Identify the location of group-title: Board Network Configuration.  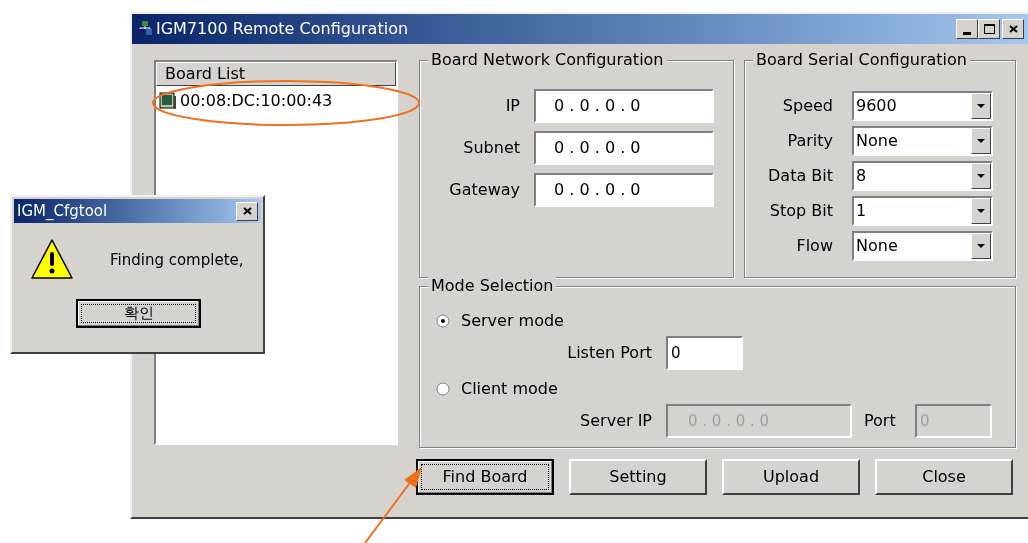
(547, 60).